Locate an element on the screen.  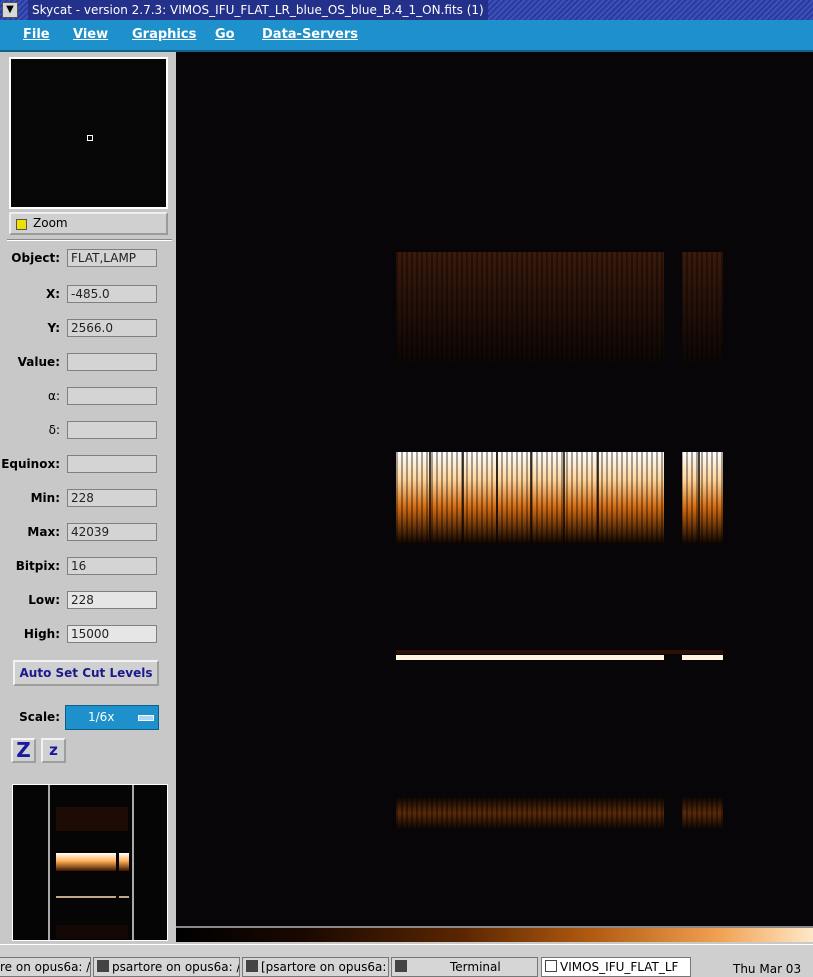
menu-view: View is located at coordinates (90, 34).